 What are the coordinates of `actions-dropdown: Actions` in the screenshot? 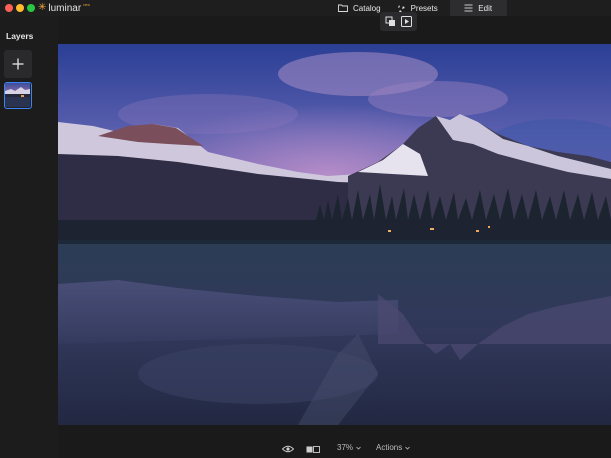 It's located at (393, 447).